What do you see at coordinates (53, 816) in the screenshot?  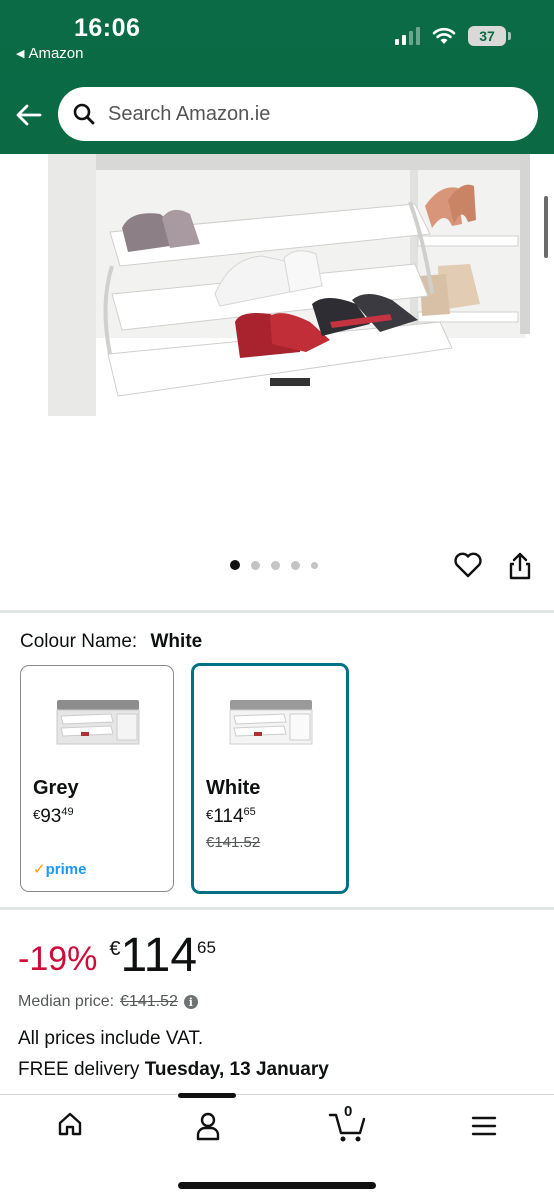 I see `colour-option-price: €9349` at bounding box center [53, 816].